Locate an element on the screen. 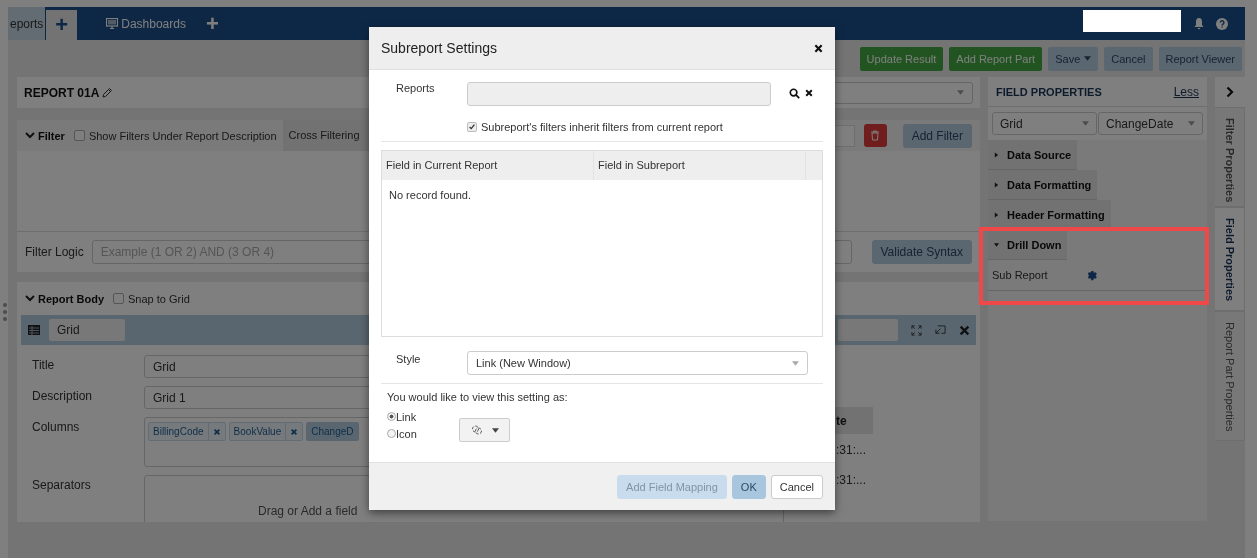 This screenshot has width=1257, height=558. checkbox-label: Show Filters Under Report Description is located at coordinates (182, 135).